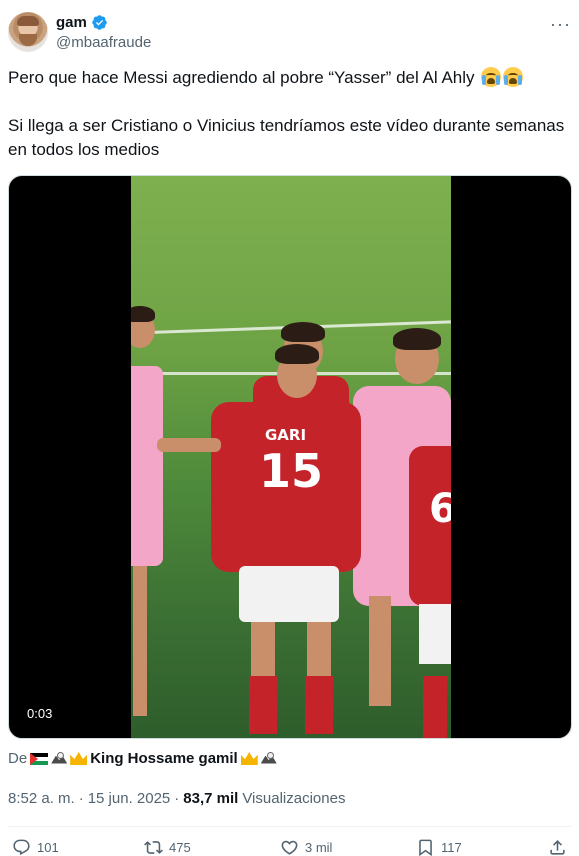 This screenshot has width=579, height=856. Describe the element at coordinates (560, 24) in the screenshot. I see `more-options-icon: ···` at that location.